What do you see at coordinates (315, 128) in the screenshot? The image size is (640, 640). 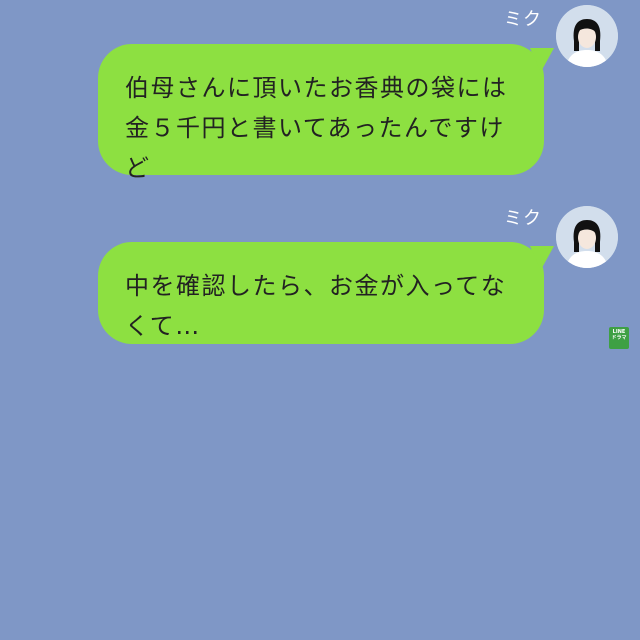 I see `message-line: 金５千円と書いてあったんですけ` at bounding box center [315, 128].